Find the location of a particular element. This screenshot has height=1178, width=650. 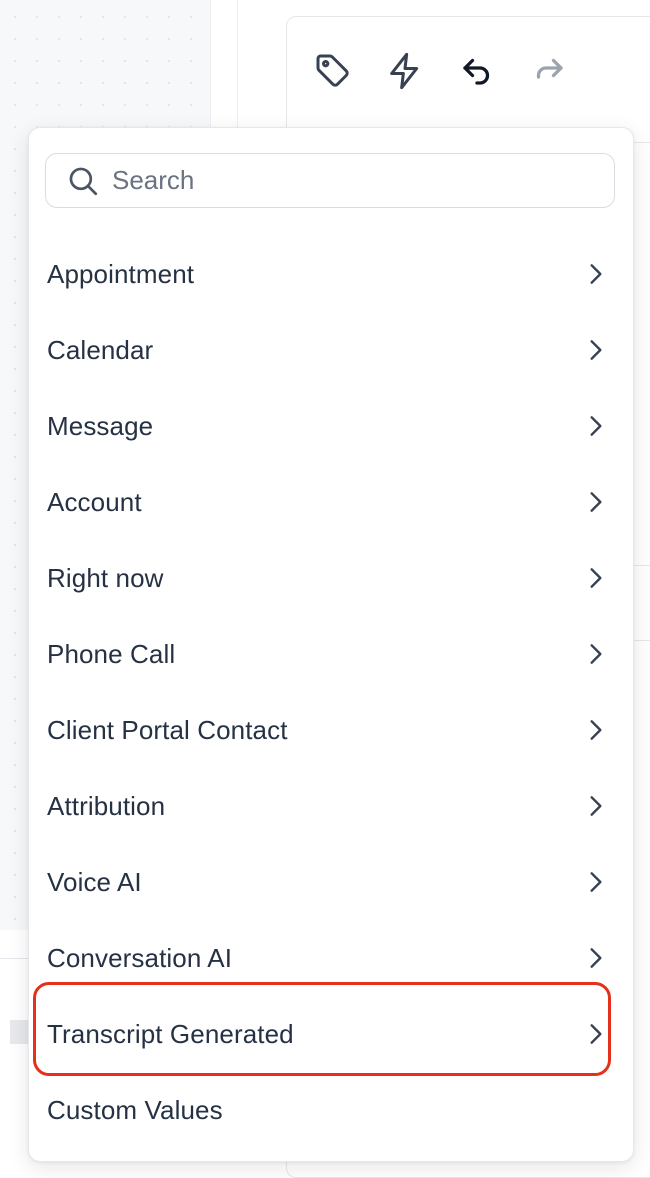

canvas-node-fragment is located at coordinates (19, 1032).